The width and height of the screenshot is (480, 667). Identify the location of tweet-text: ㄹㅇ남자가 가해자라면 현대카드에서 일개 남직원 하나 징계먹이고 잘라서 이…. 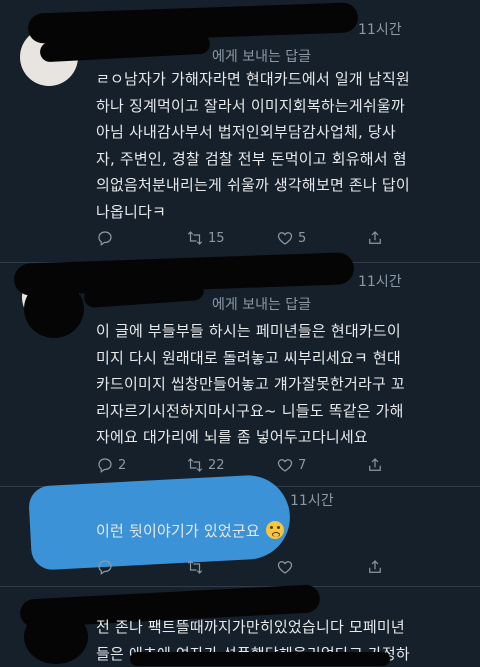
(253, 145).